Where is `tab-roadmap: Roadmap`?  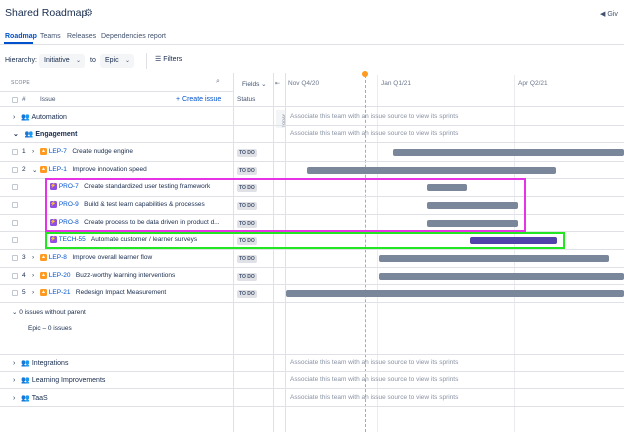 tab-roadmap: Roadmap is located at coordinates (21, 36).